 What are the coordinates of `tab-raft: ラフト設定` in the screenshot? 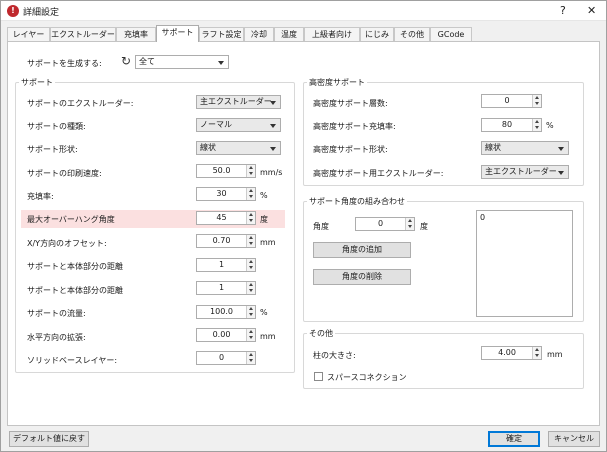 It's located at (221, 34).